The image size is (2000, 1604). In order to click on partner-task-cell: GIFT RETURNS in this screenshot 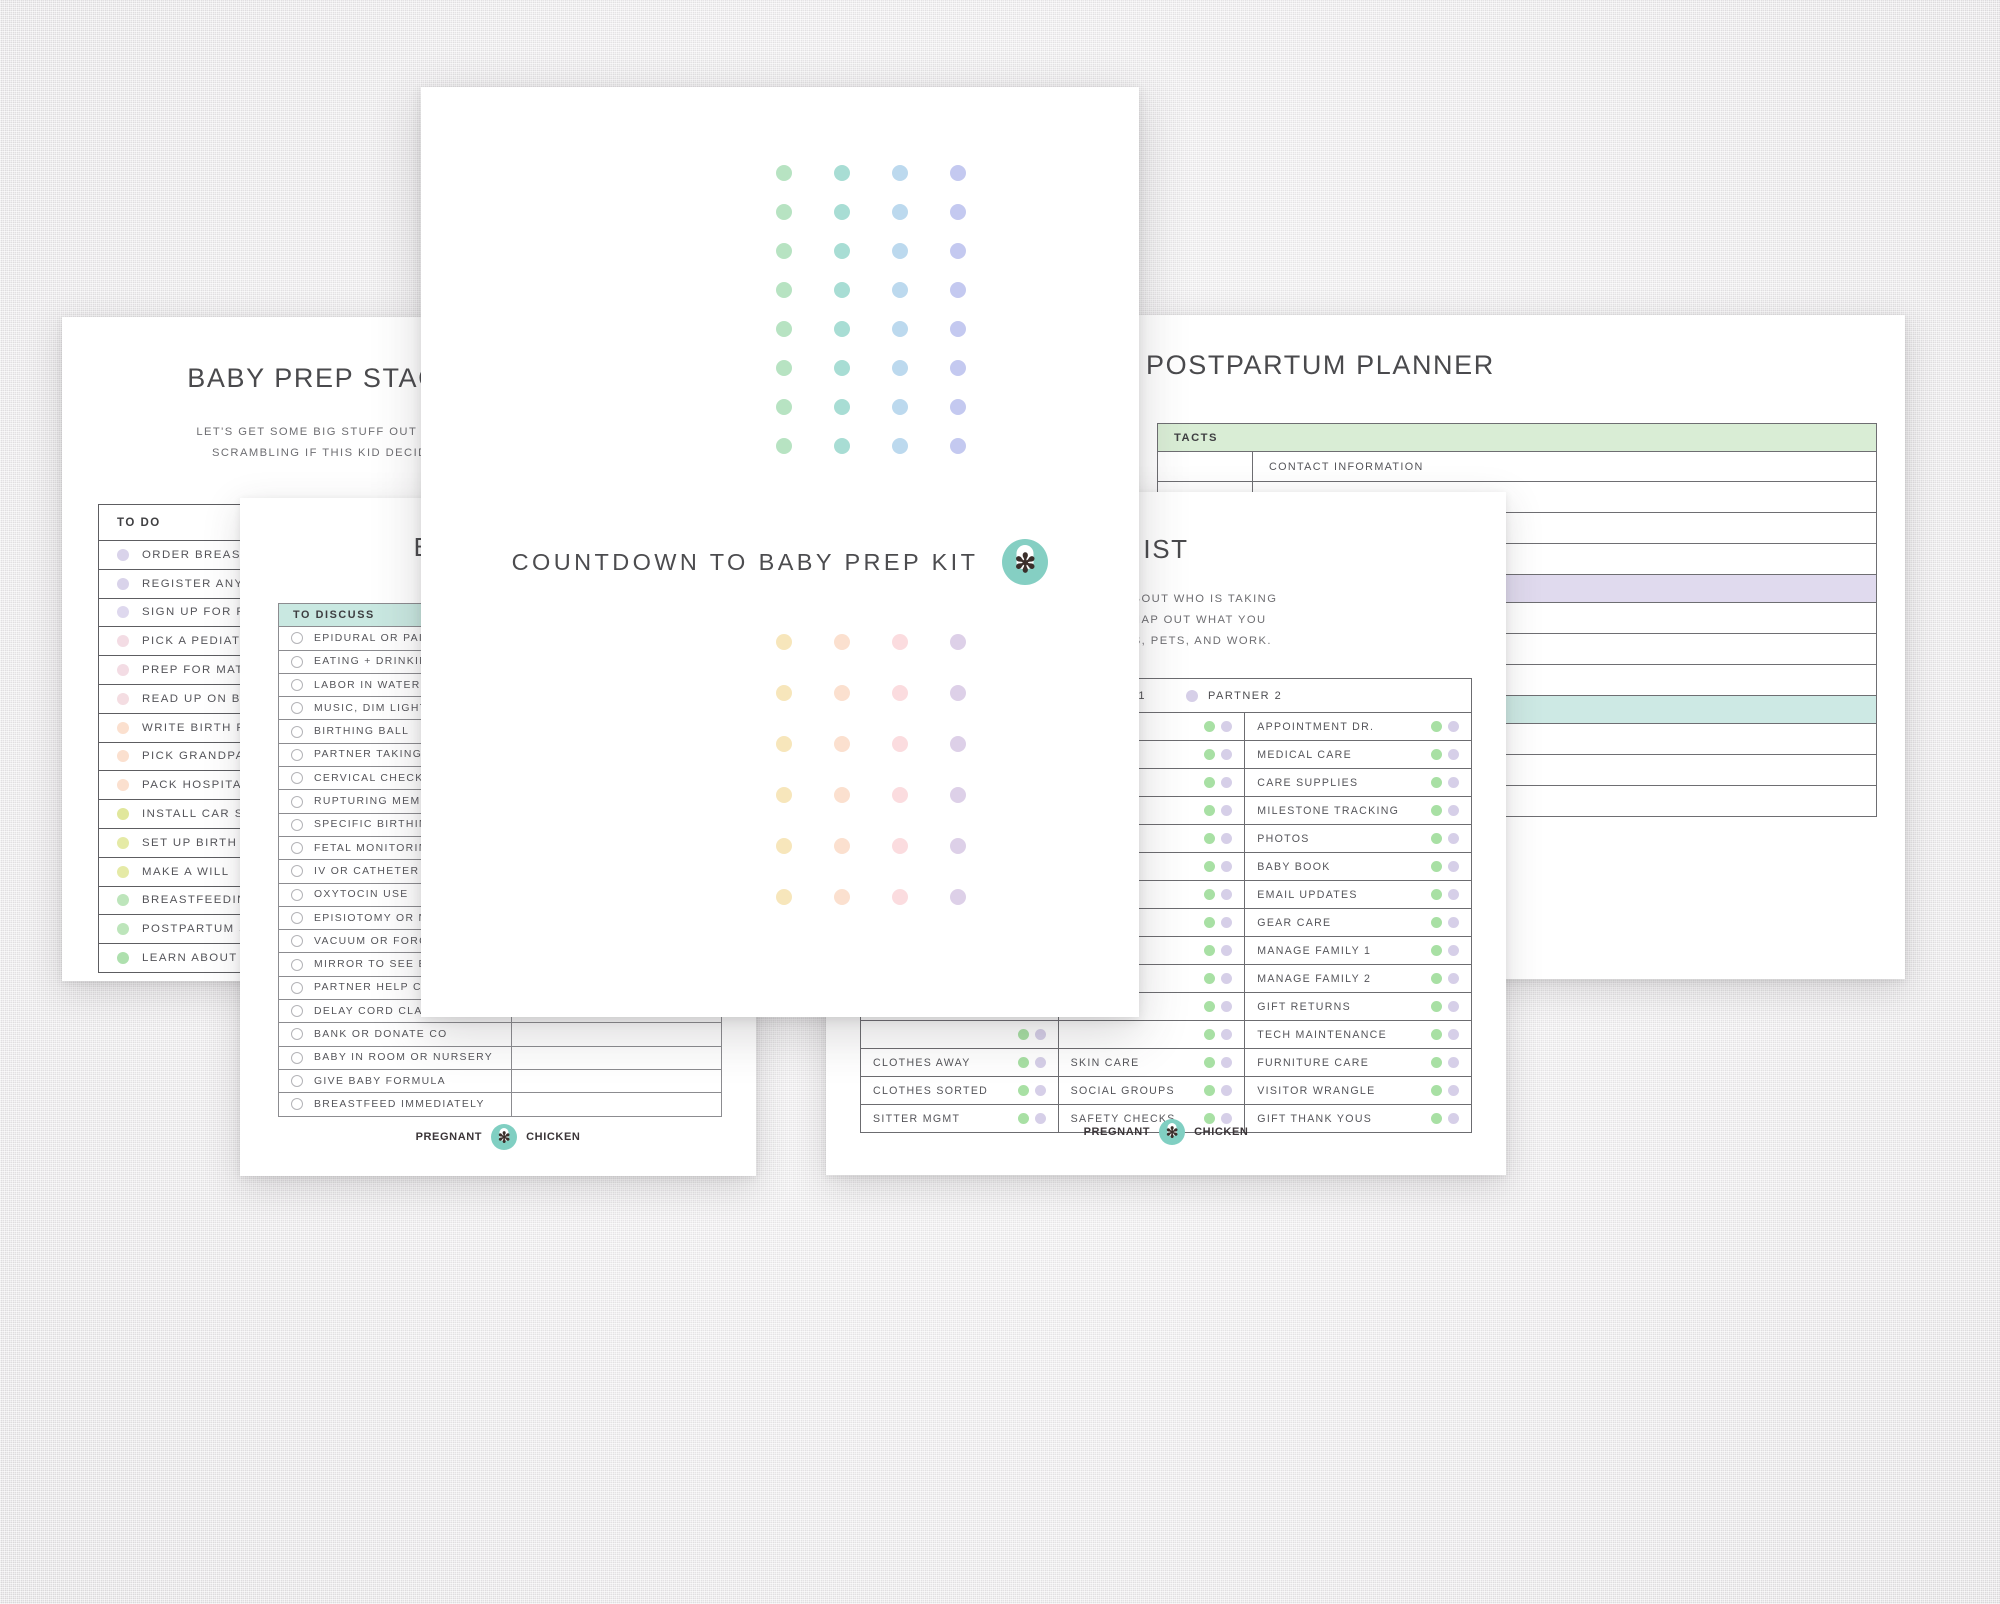, I will do `click(1358, 1006)`.